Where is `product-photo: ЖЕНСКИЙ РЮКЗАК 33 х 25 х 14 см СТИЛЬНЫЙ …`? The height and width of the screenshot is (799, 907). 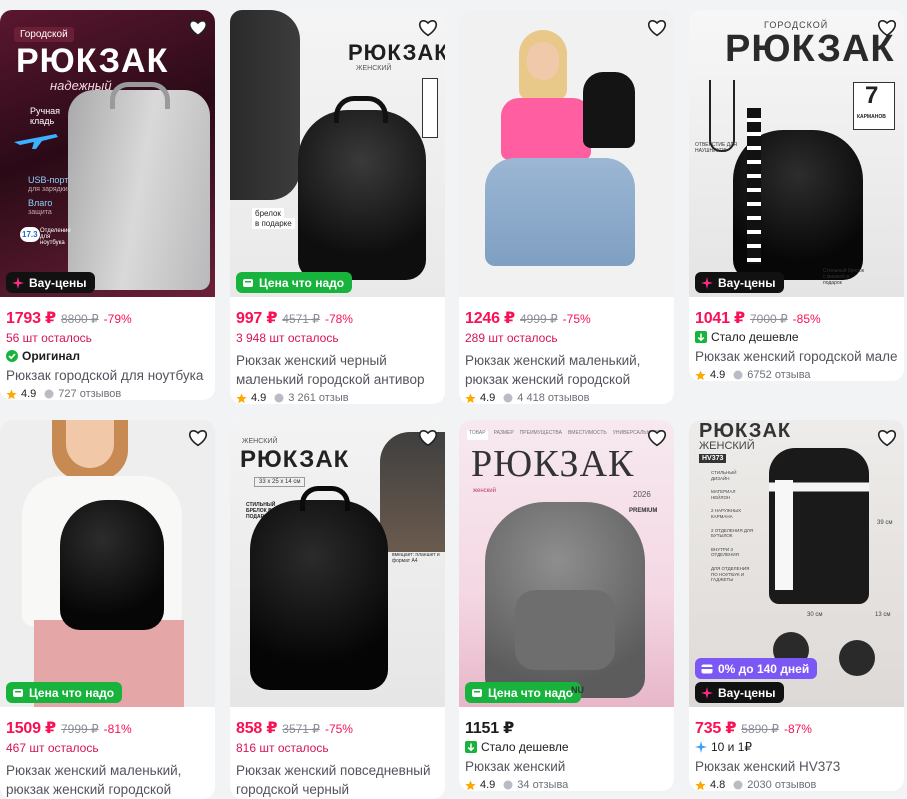 product-photo: ЖЕНСКИЙ РЮКЗАК 33 х 25 х 14 см СТИЛЬНЫЙ … is located at coordinates (337, 563).